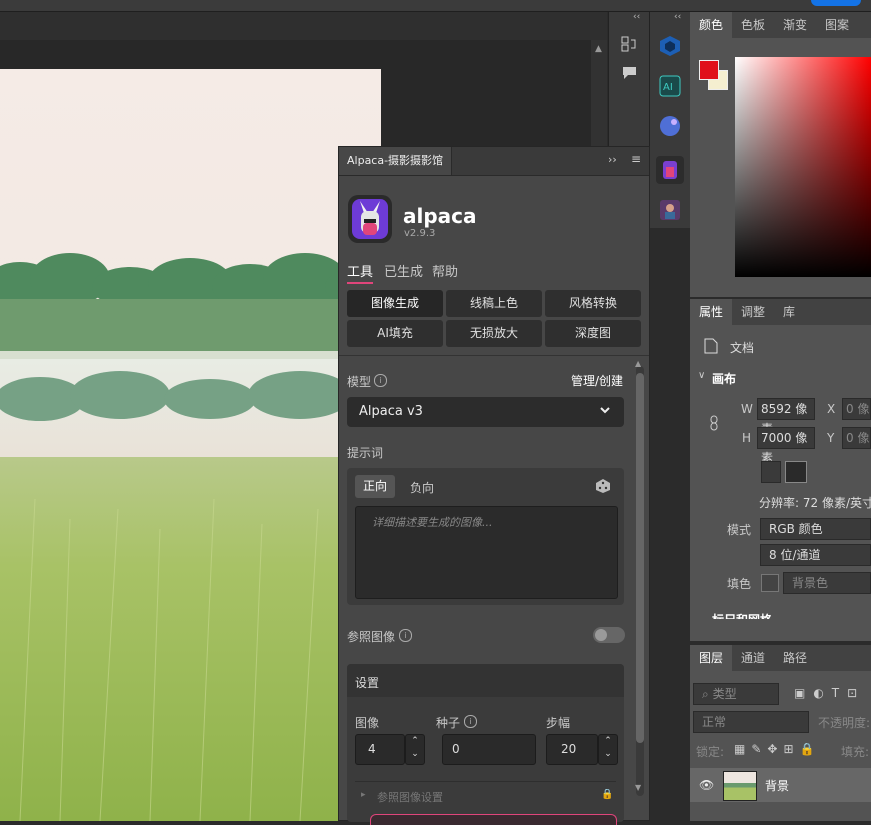 The height and width of the screenshot is (825, 871). Describe the element at coordinates (395, 333) in the screenshot. I see `tool-ai-fill-button: AI填充` at that location.